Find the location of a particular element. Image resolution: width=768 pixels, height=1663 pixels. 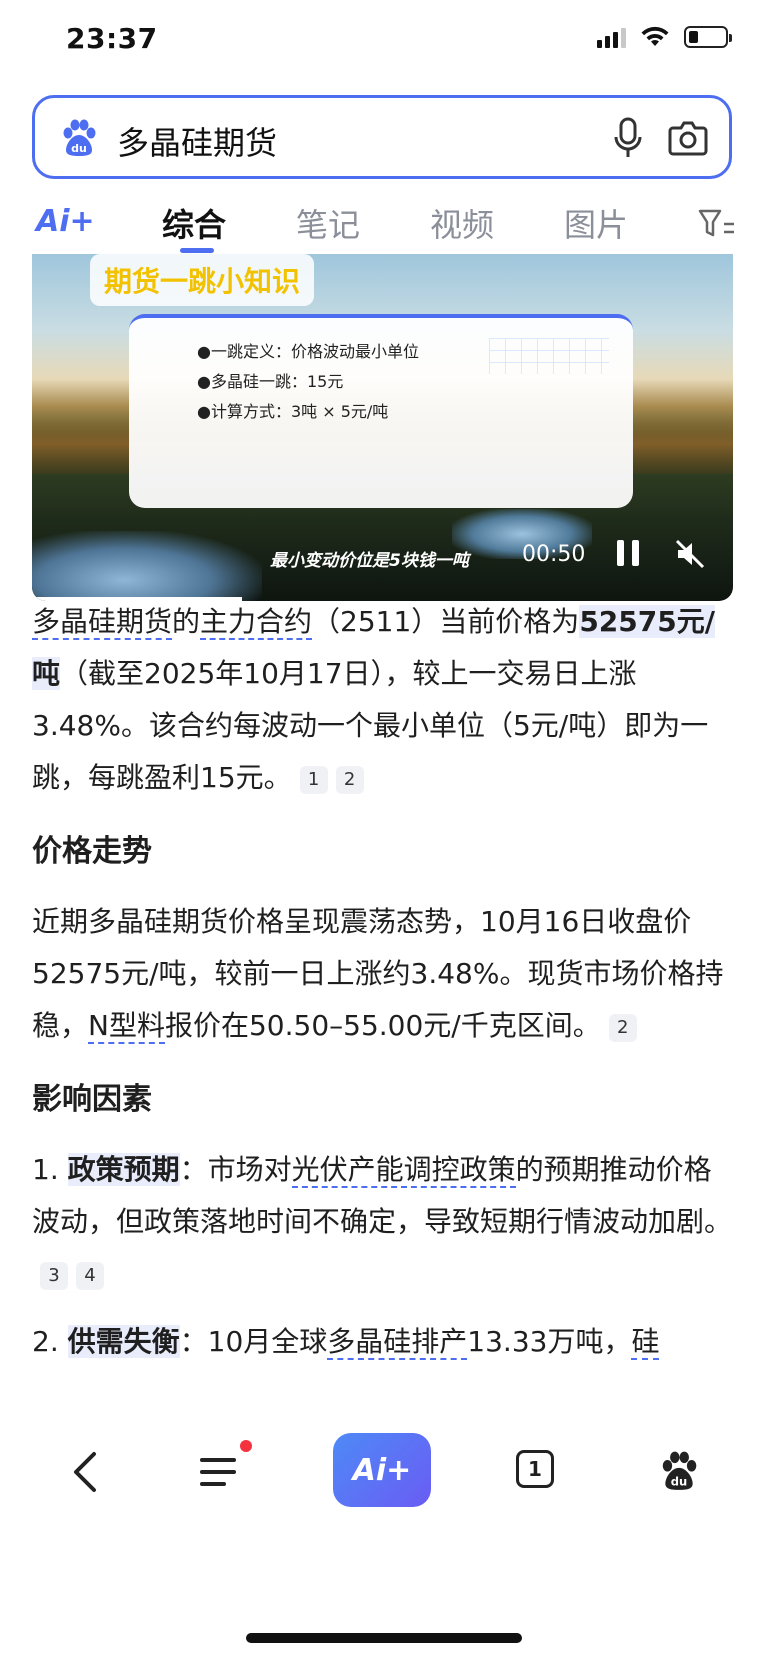

link-production: 多晶硅排产 is located at coordinates (397, 1342).